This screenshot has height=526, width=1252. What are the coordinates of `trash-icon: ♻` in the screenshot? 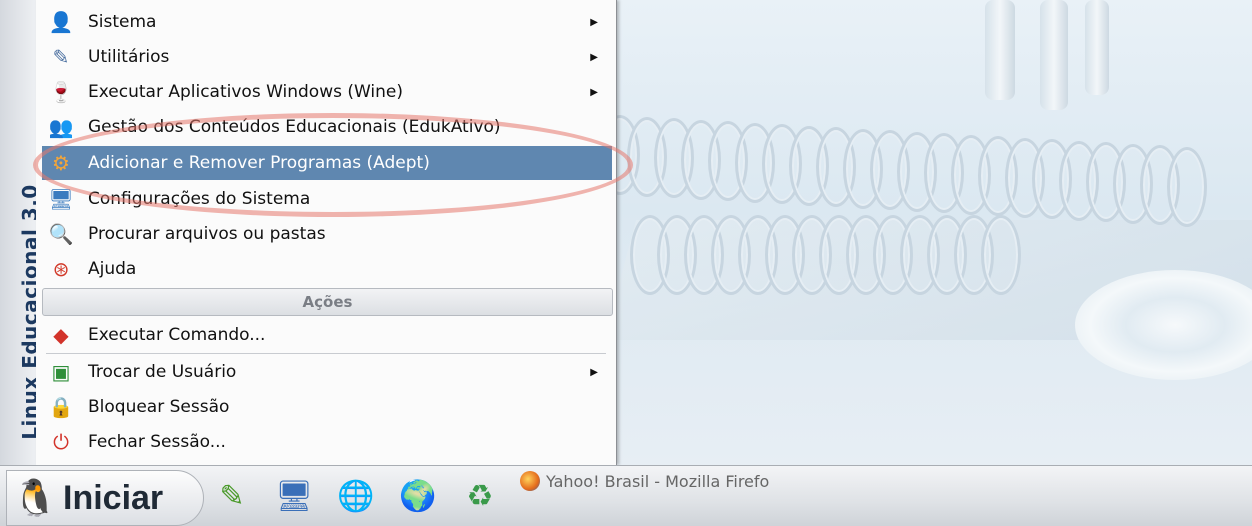 It's located at (480, 496).